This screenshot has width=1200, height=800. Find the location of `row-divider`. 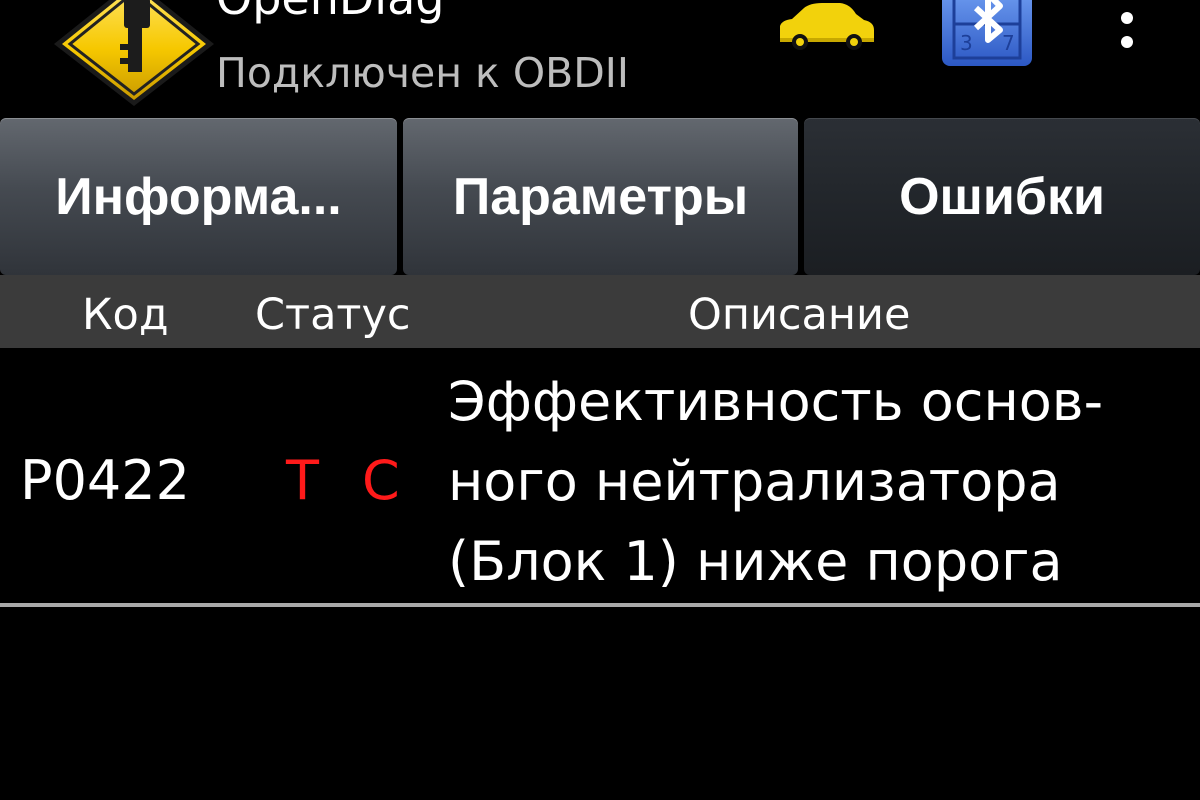

row-divider is located at coordinates (600, 605).